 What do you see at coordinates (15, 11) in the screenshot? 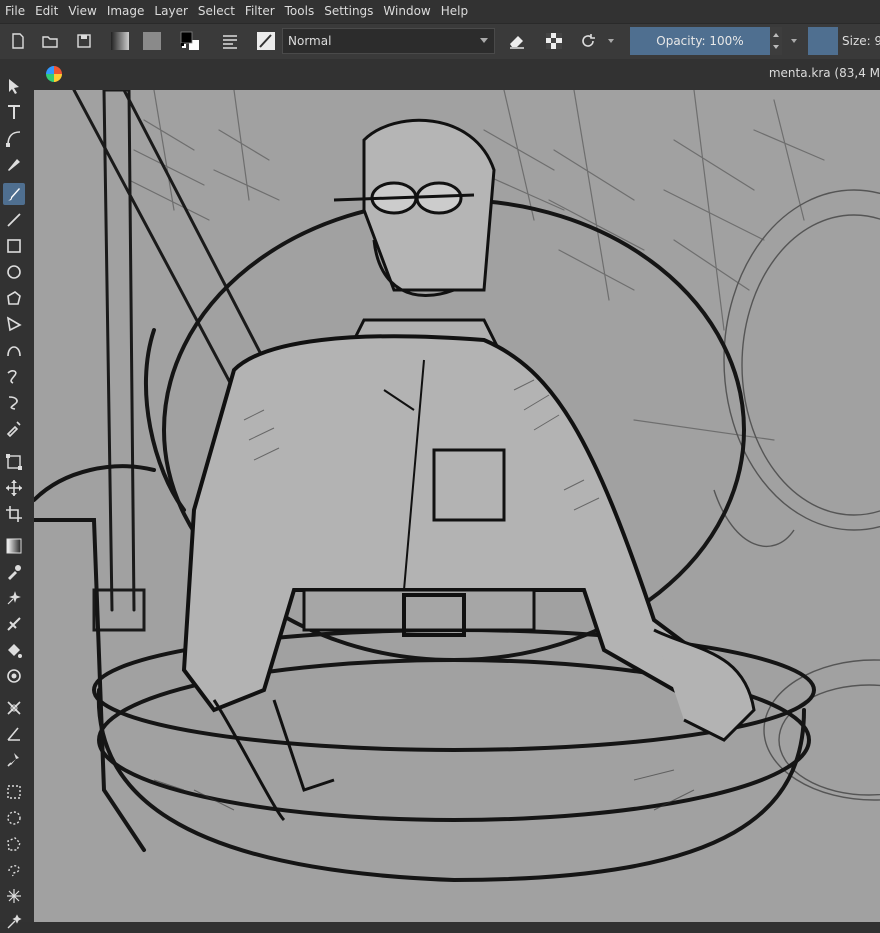
I see `menu-file: File` at bounding box center [15, 11].